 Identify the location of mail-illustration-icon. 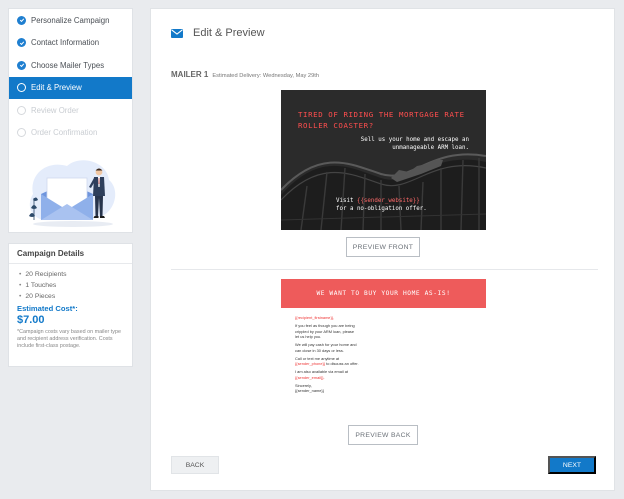
(72, 193).